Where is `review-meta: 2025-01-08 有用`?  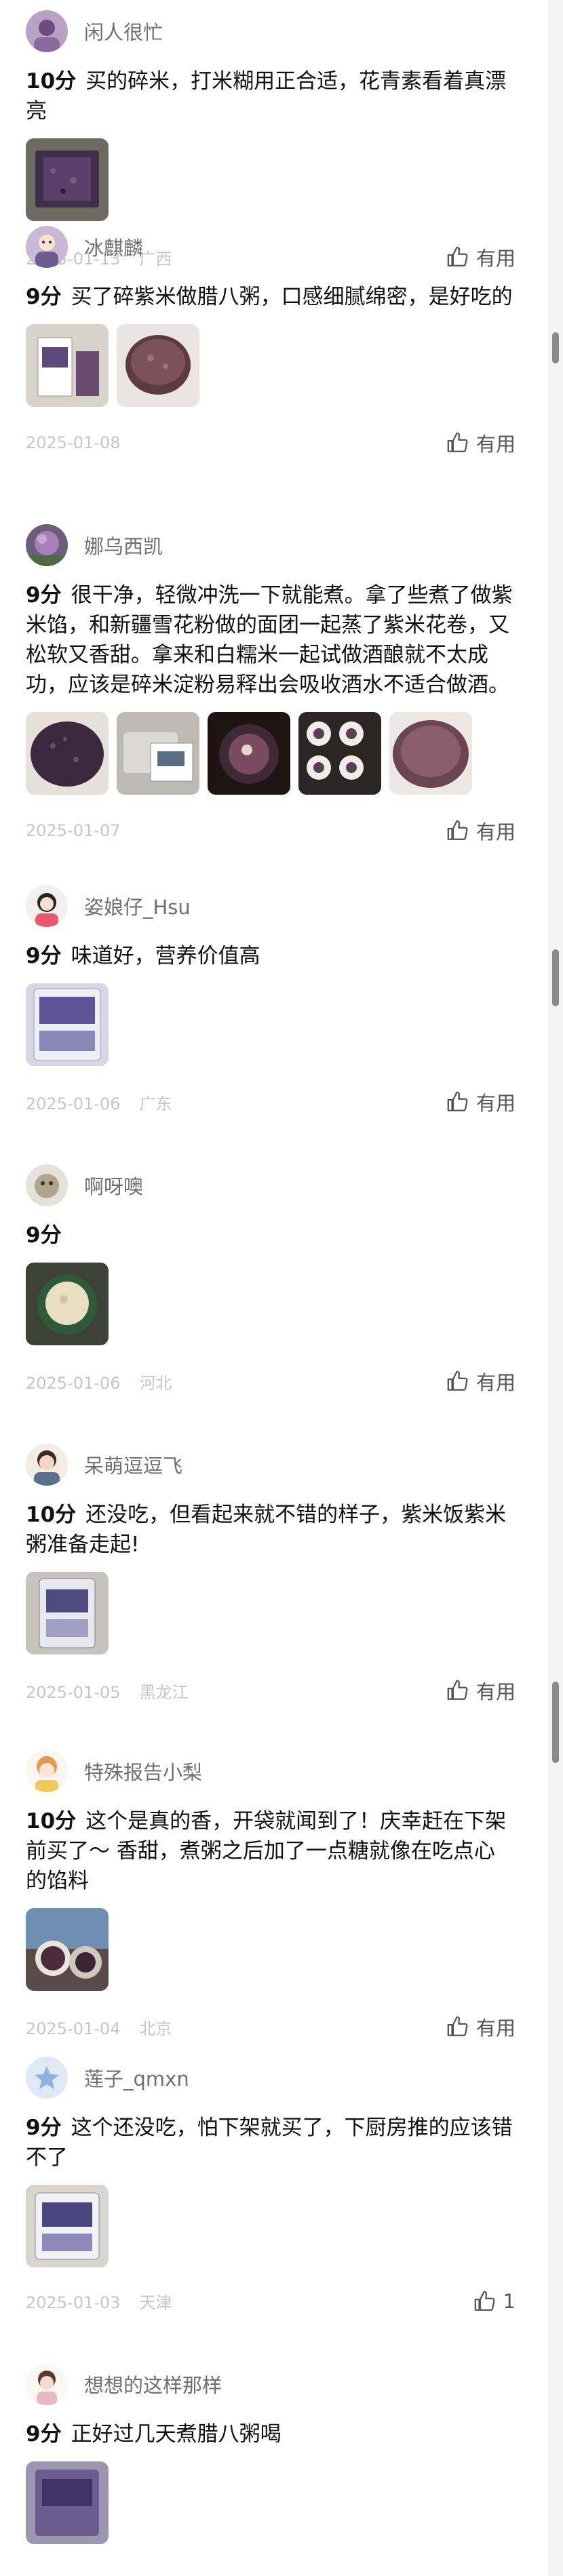 review-meta: 2025-01-08 有用 is located at coordinates (271, 443).